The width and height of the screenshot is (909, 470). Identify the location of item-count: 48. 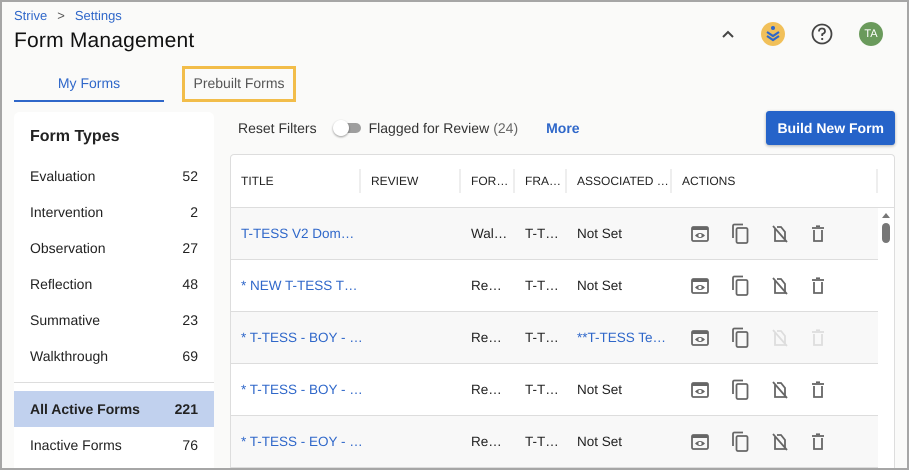
(190, 284).